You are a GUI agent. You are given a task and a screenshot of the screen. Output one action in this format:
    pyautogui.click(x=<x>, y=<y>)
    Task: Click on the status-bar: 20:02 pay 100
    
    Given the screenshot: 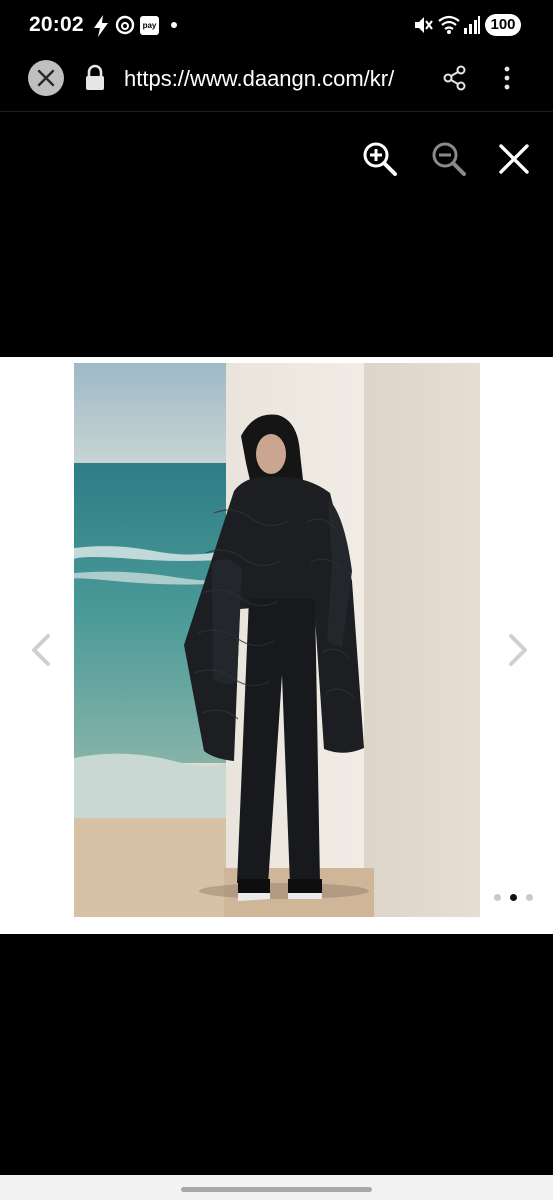 What is the action you would take?
    pyautogui.click(x=276, y=26)
    